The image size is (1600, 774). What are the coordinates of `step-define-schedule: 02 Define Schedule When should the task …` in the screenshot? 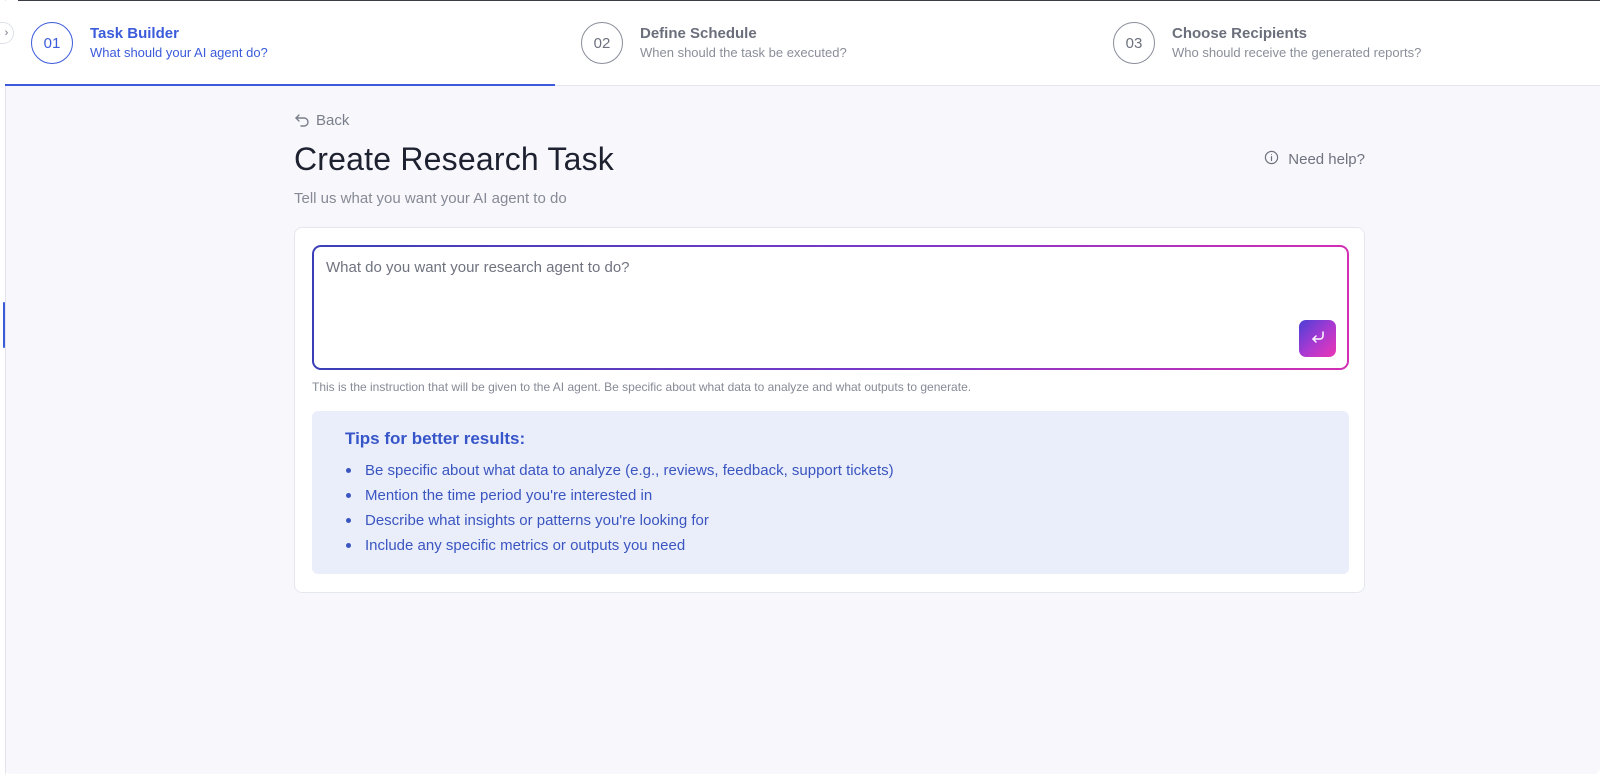 It's located at (830, 43).